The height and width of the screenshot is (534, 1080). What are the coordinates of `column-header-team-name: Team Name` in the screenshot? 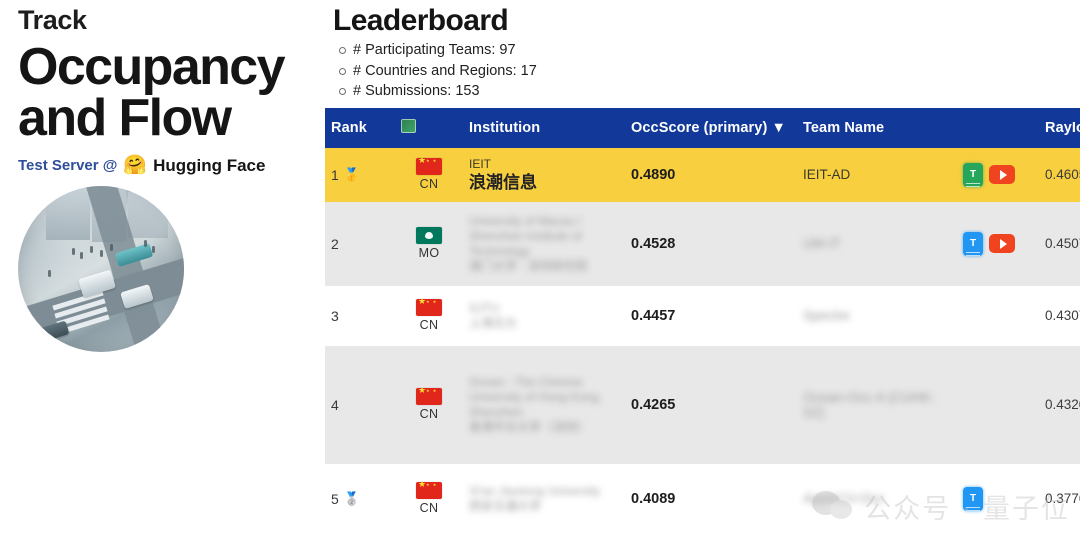 It's located at (877, 127).